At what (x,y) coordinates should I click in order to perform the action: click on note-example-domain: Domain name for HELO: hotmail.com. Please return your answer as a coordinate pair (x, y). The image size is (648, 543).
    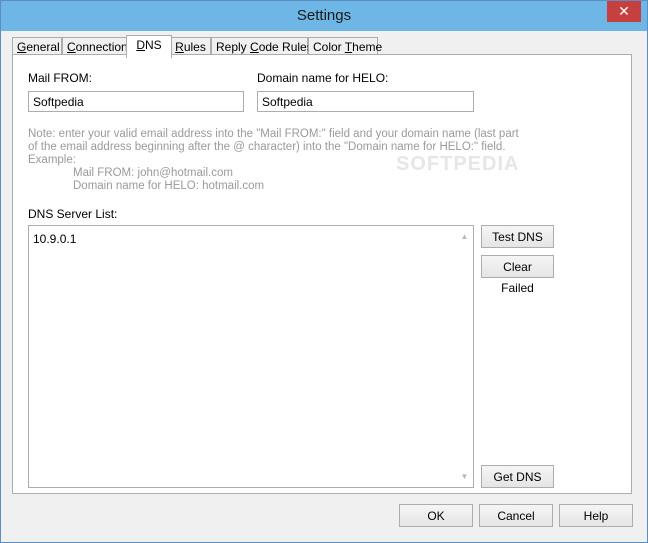
    Looking at the image, I should click on (169, 186).